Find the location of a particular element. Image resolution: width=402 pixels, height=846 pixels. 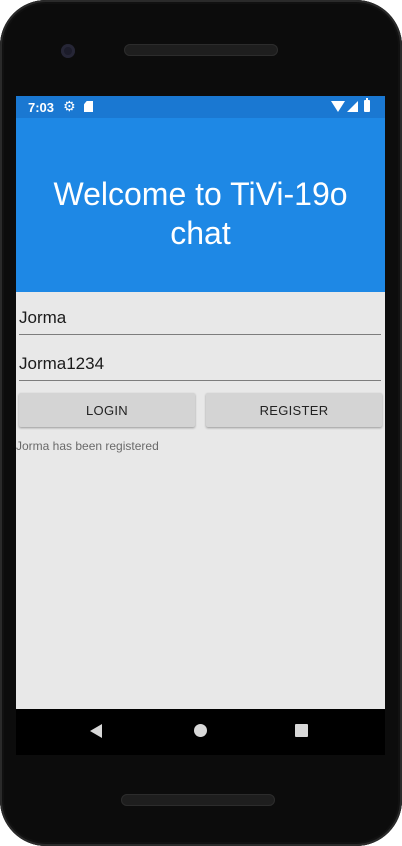

status-time: 7:03 is located at coordinates (41, 107).